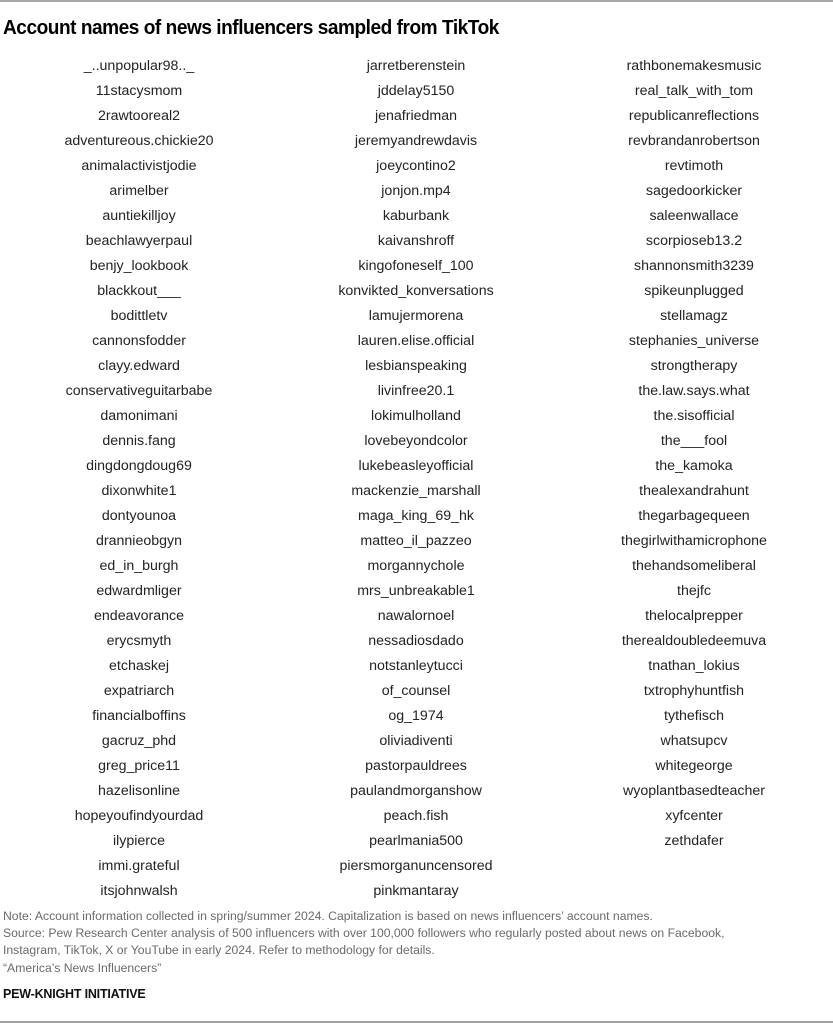 This screenshot has height=1024, width=833. What do you see at coordinates (416, 441) in the screenshot?
I see `account-name: lovebeyondcolor` at bounding box center [416, 441].